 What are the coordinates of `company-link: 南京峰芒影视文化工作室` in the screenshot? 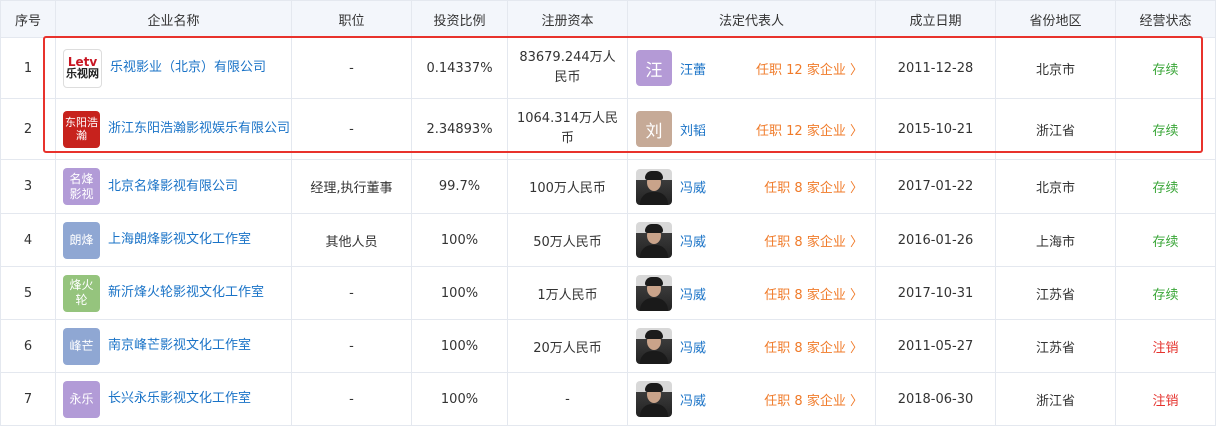 It's located at (179, 346).